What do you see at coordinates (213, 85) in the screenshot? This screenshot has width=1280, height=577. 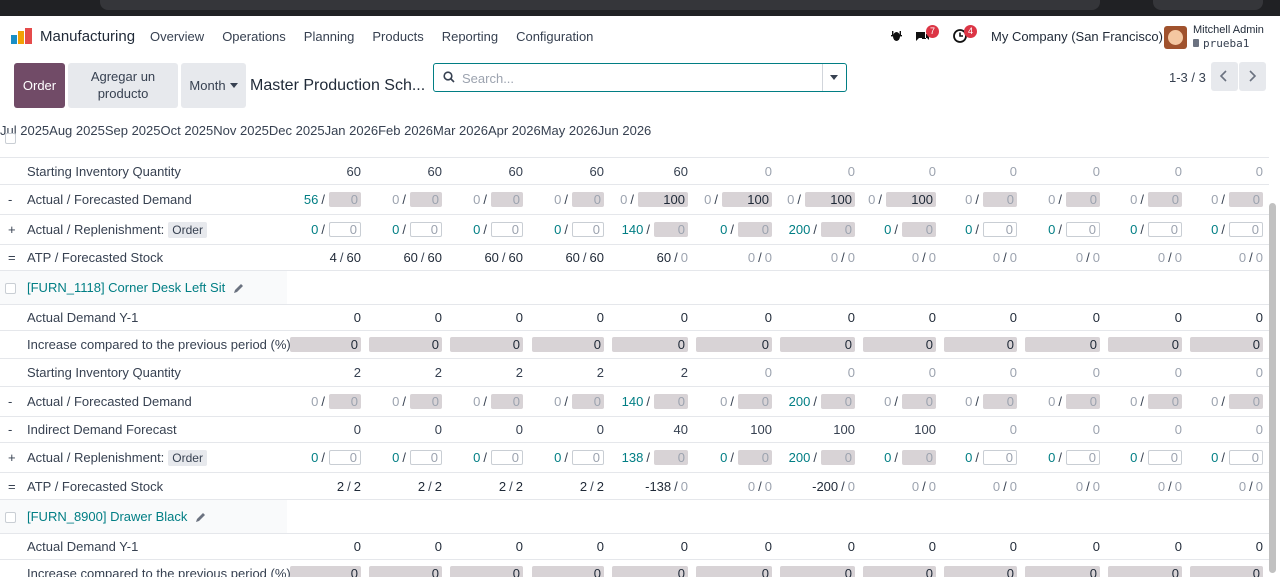 I see `period-dropdown: Month` at bounding box center [213, 85].